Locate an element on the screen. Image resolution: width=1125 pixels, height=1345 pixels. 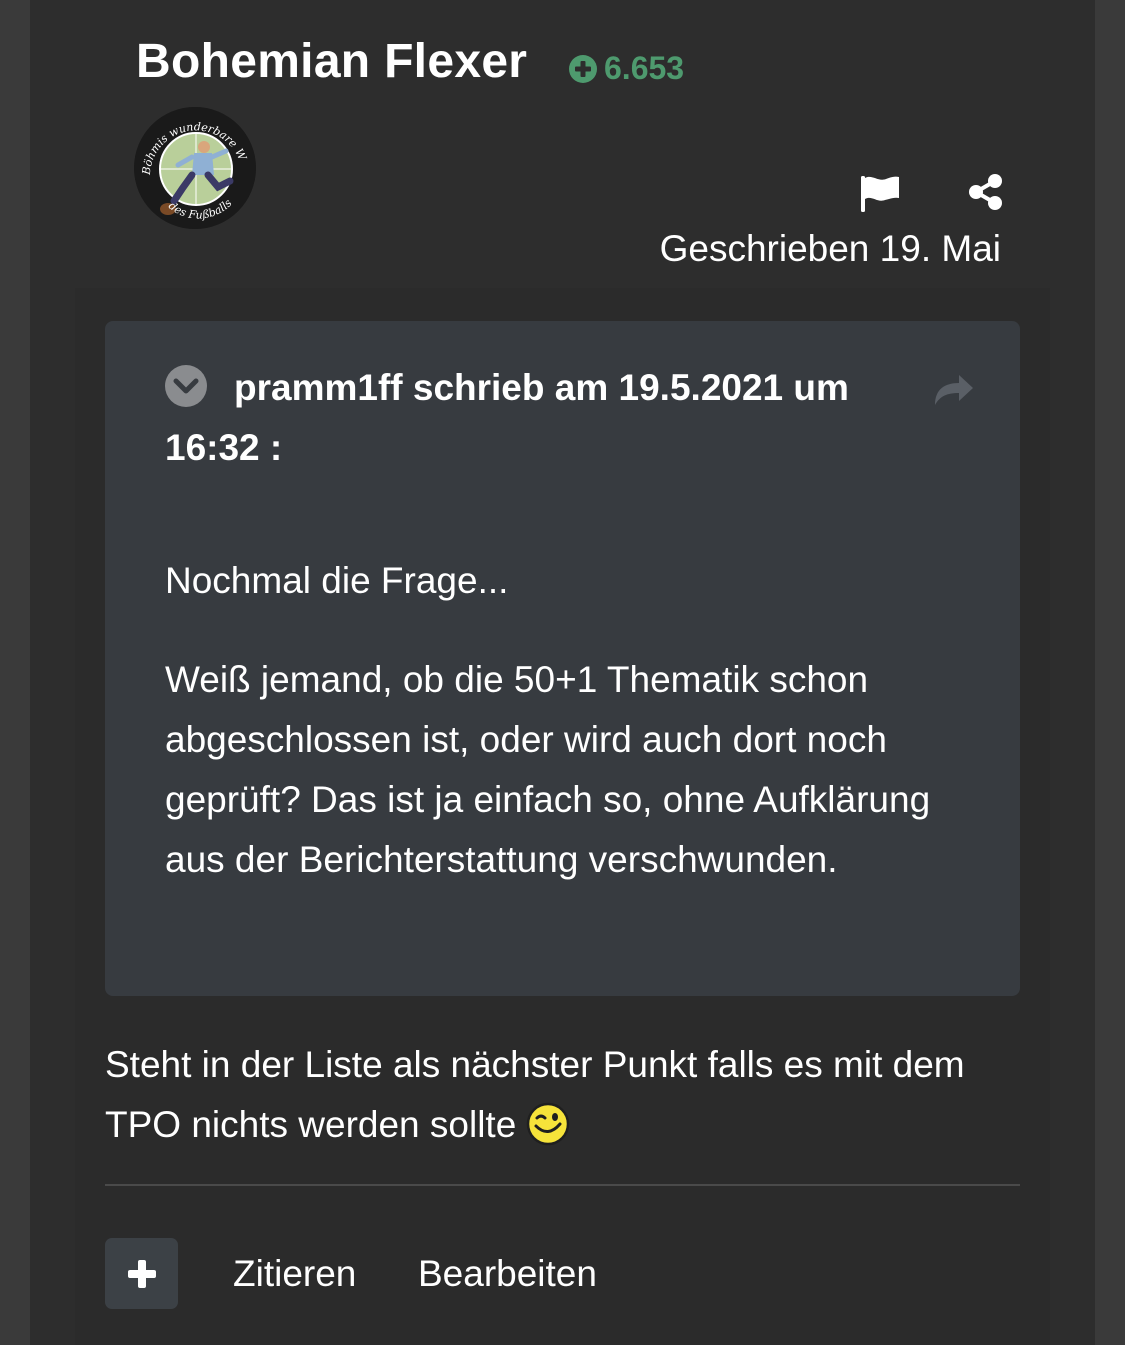
wink-smiley-icon is located at coordinates (548, 1124).